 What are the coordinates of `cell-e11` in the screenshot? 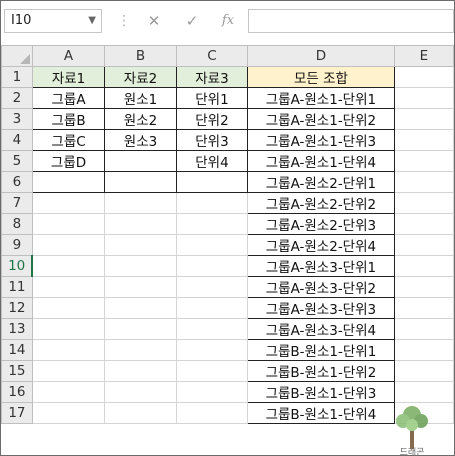 It's located at (423, 287).